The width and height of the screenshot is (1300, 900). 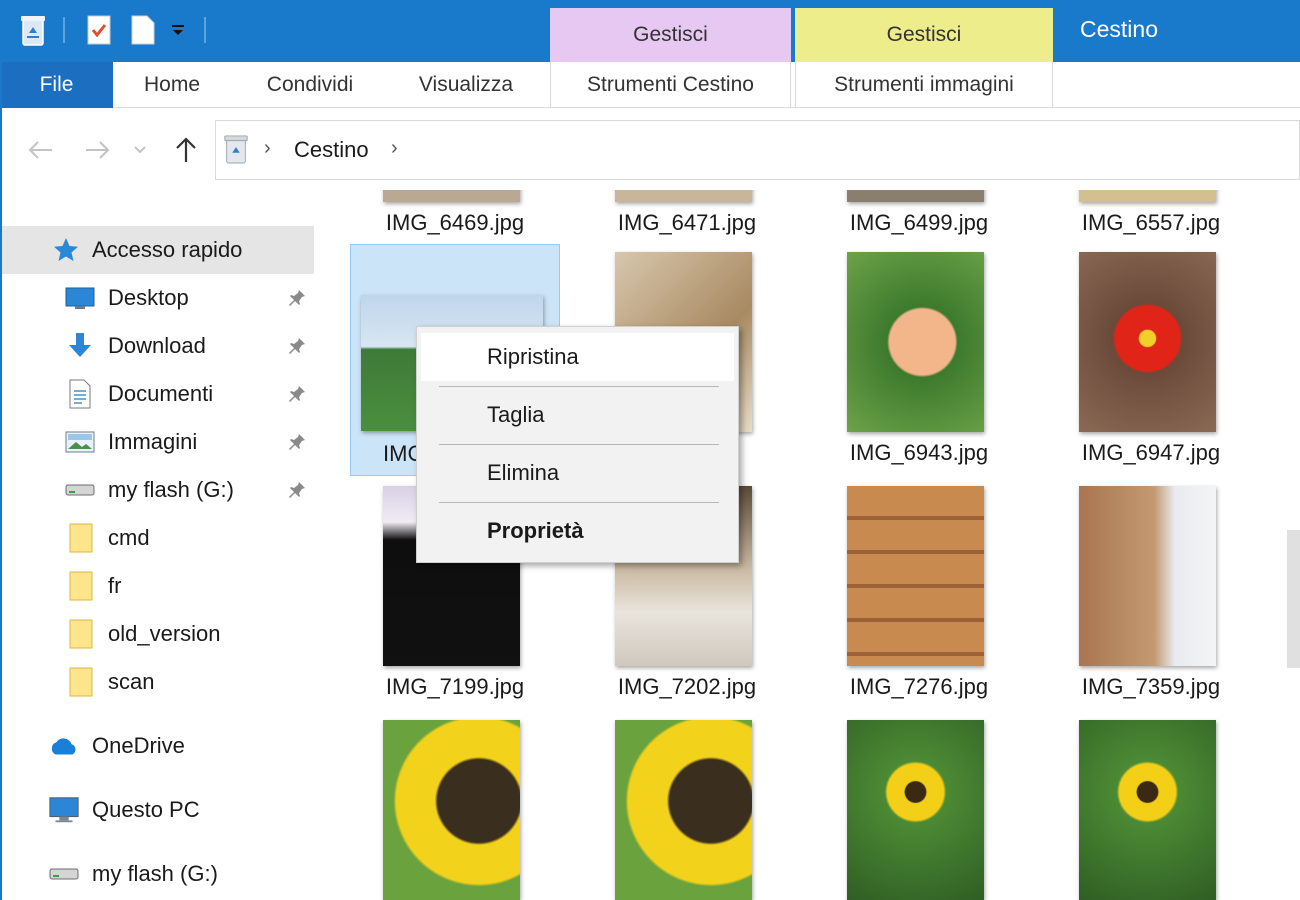 I want to click on address-bar: › Cestino ›, so click(x=757, y=150).